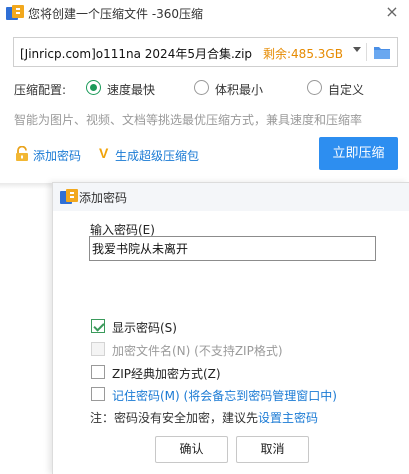 This screenshot has width=409, height=474. I want to click on titlebar: 您将创建一个压缩文件 -360压缩 ×, so click(204, 13).